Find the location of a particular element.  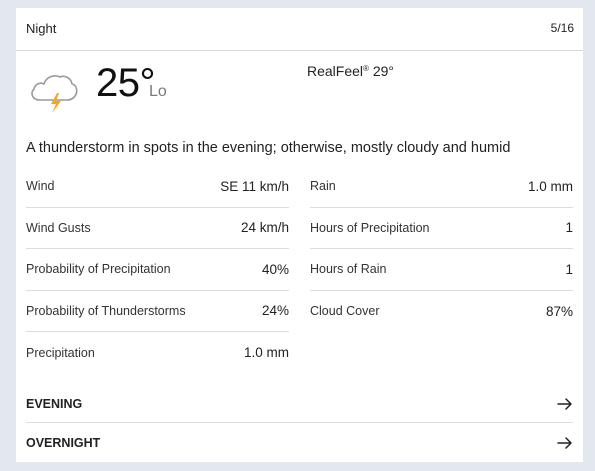

detail-row-hours-of-rain: Hours of Rain 1 is located at coordinates (441, 270).